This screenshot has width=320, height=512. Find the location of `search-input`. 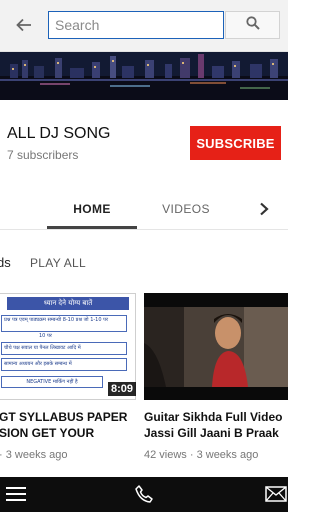

search-input is located at coordinates (136, 25).